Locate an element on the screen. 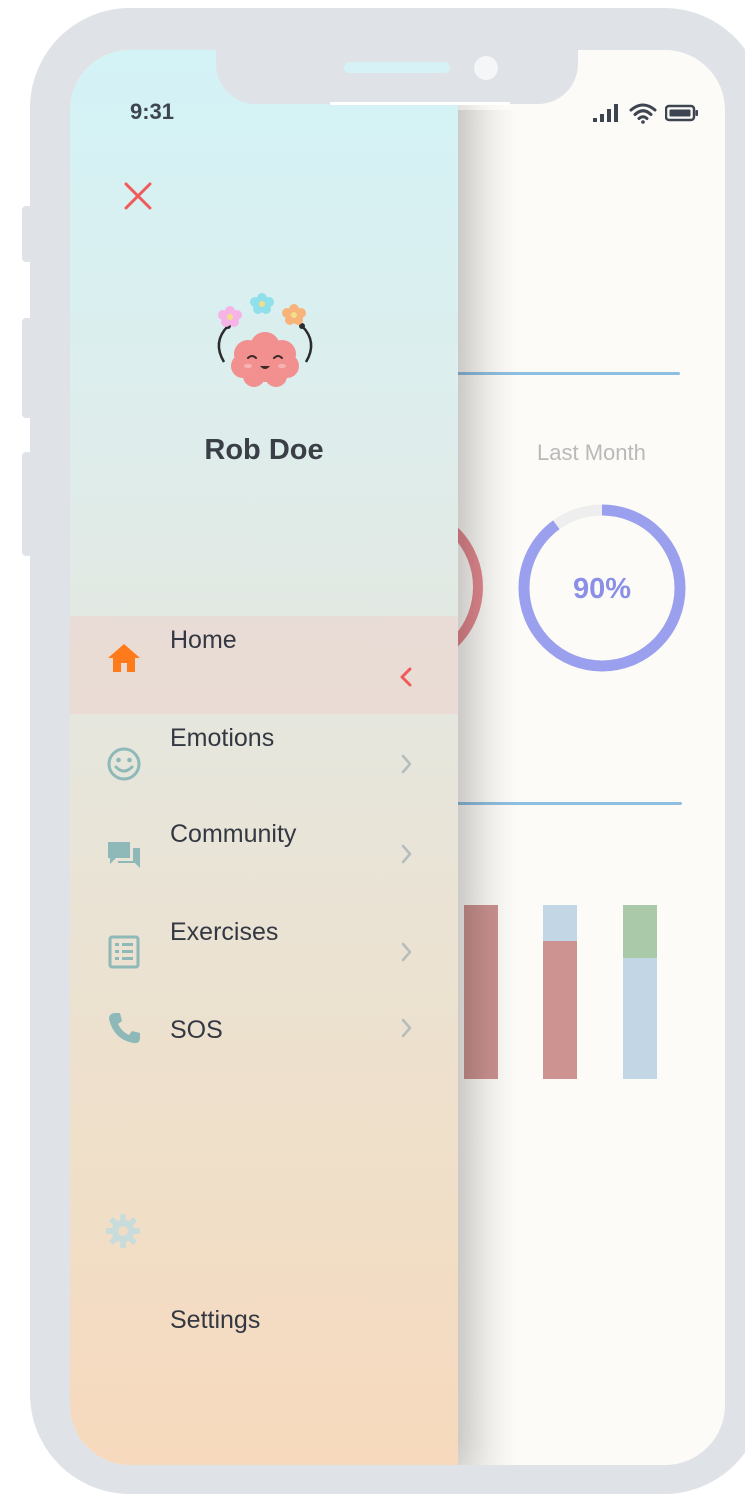 This screenshot has width=745, height=1500. last-month-label: Last Month is located at coordinates (591, 452).